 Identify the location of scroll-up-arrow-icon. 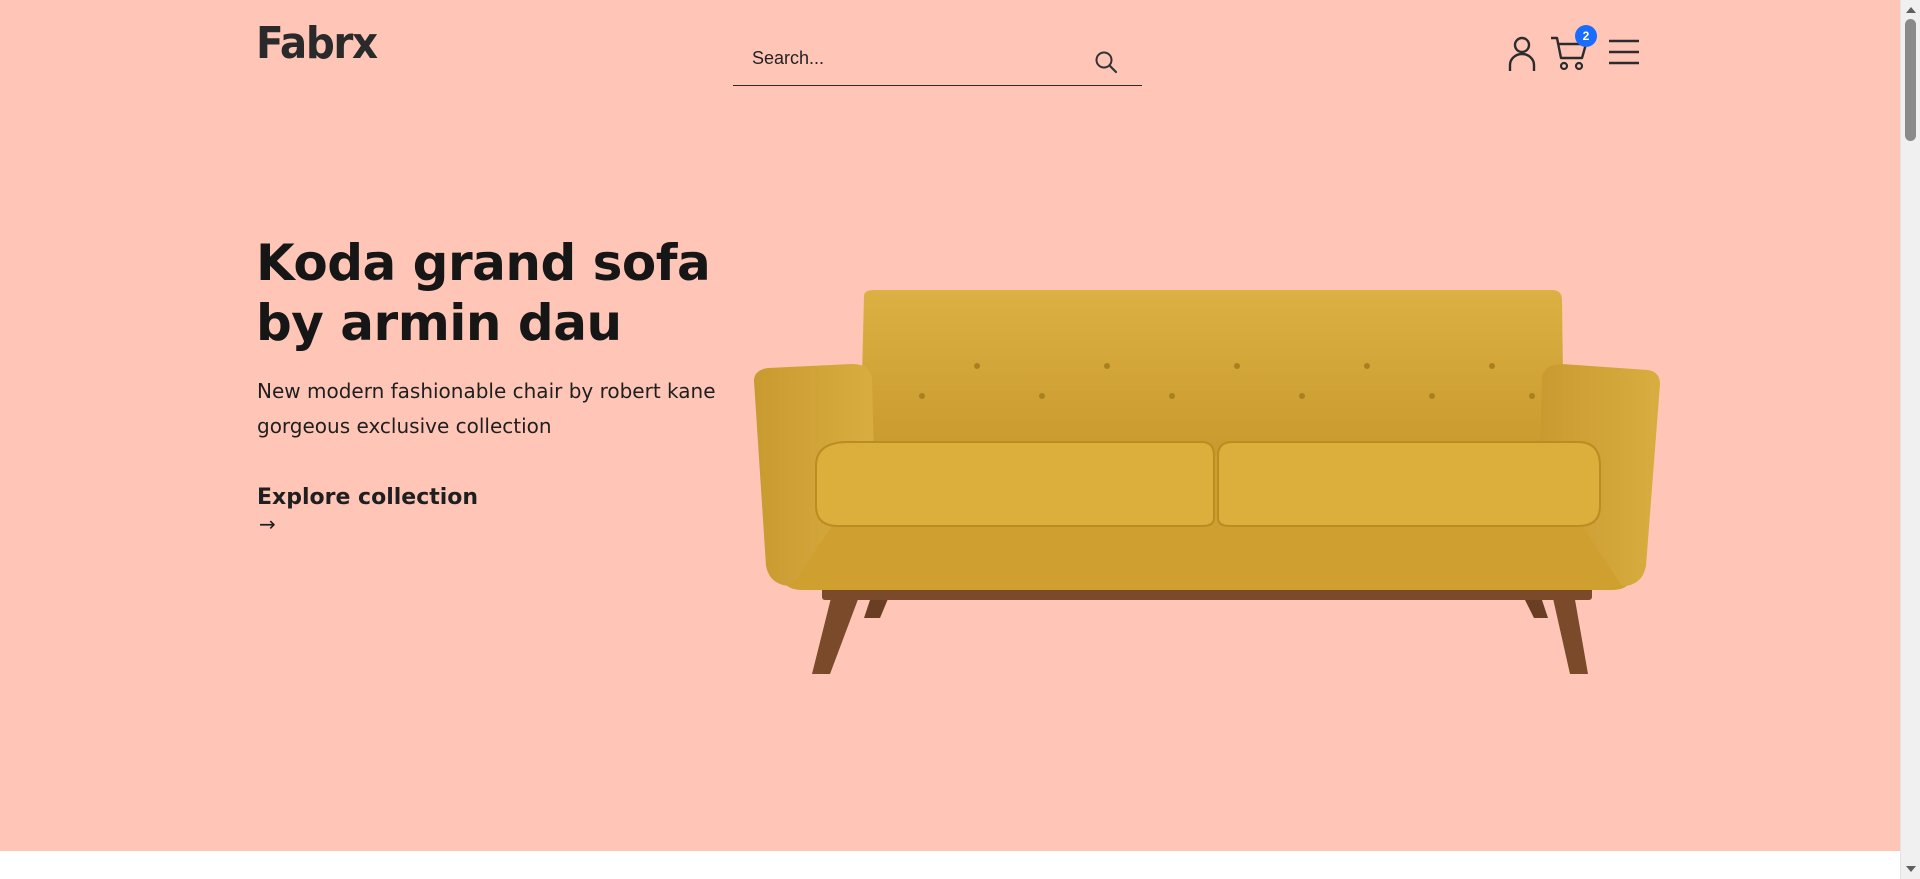
(1911, 10).